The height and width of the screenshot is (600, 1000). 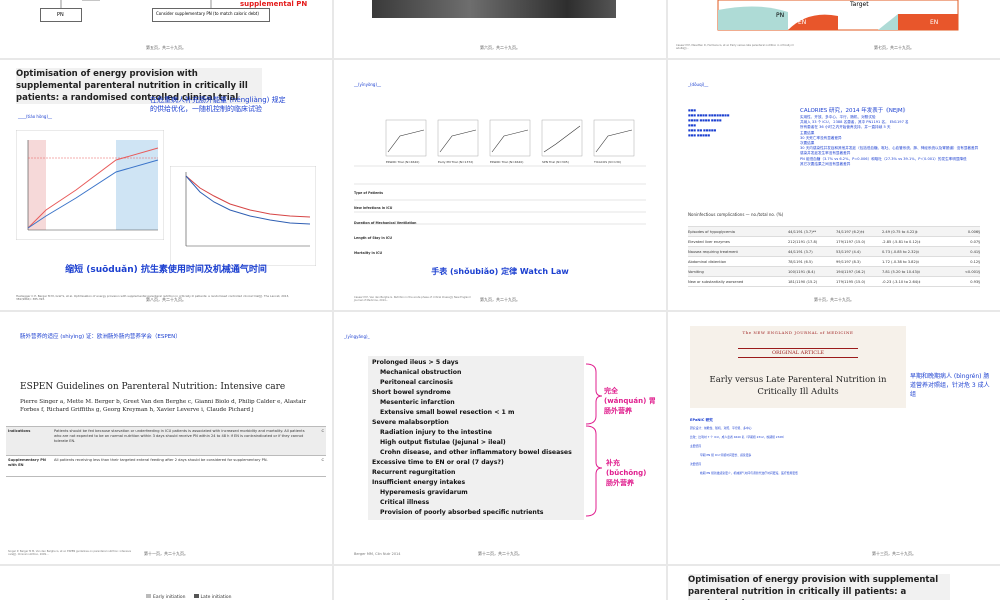 I want to click on chart-label-pn: PN, so click(x=780, y=15).